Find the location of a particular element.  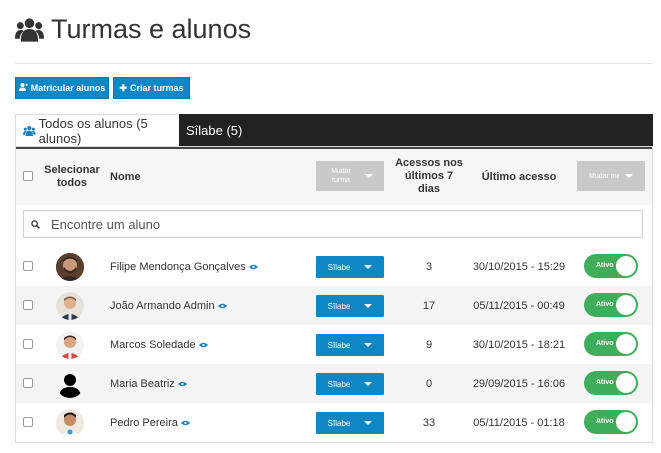

page-header: Turmas e alunos is located at coordinates (133, 29).